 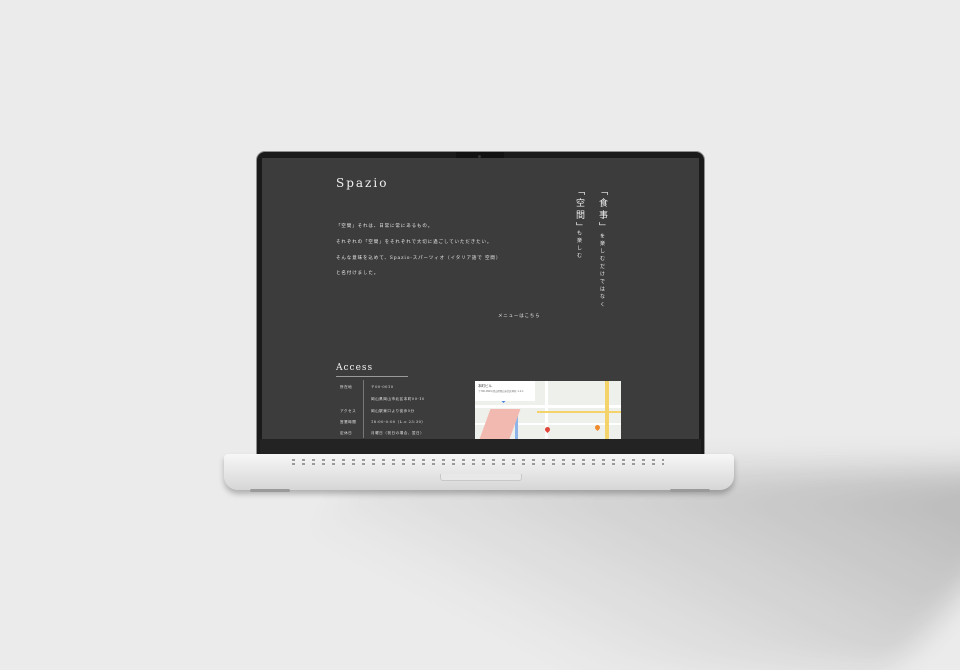 What do you see at coordinates (481, 477) in the screenshot?
I see `trackpad-notch` at bounding box center [481, 477].